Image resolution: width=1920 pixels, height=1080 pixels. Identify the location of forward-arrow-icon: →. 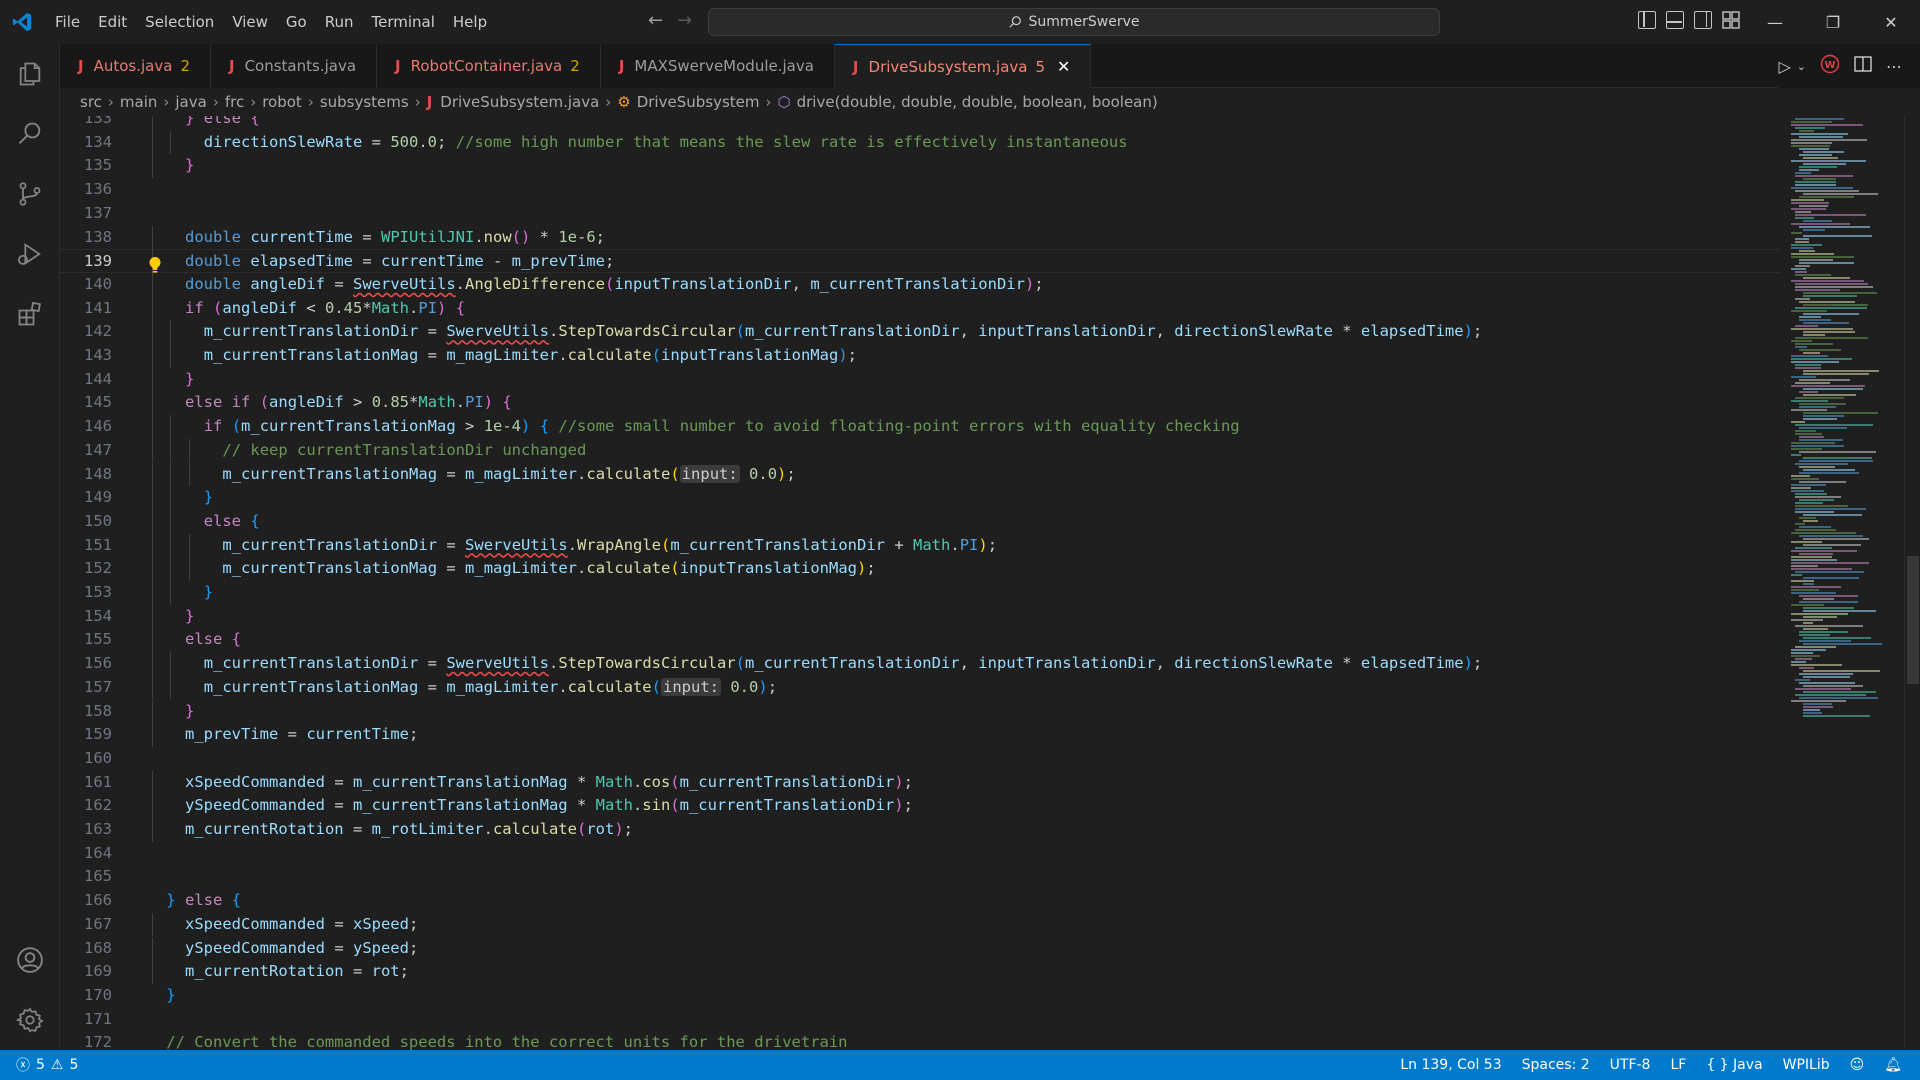
(684, 20).